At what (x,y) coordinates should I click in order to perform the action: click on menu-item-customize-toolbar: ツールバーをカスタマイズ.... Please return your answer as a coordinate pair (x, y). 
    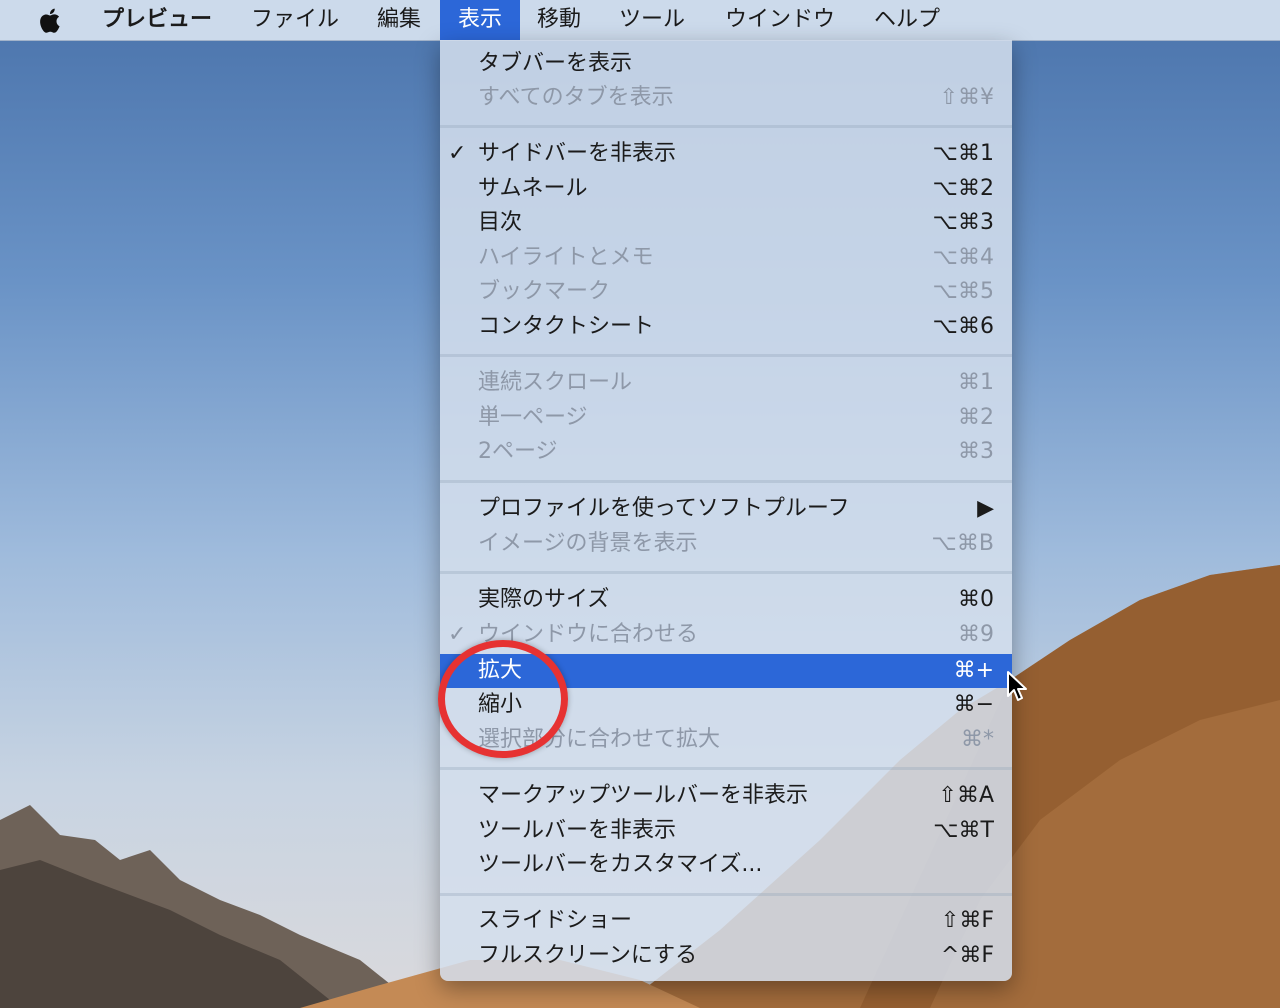
    Looking at the image, I should click on (726, 865).